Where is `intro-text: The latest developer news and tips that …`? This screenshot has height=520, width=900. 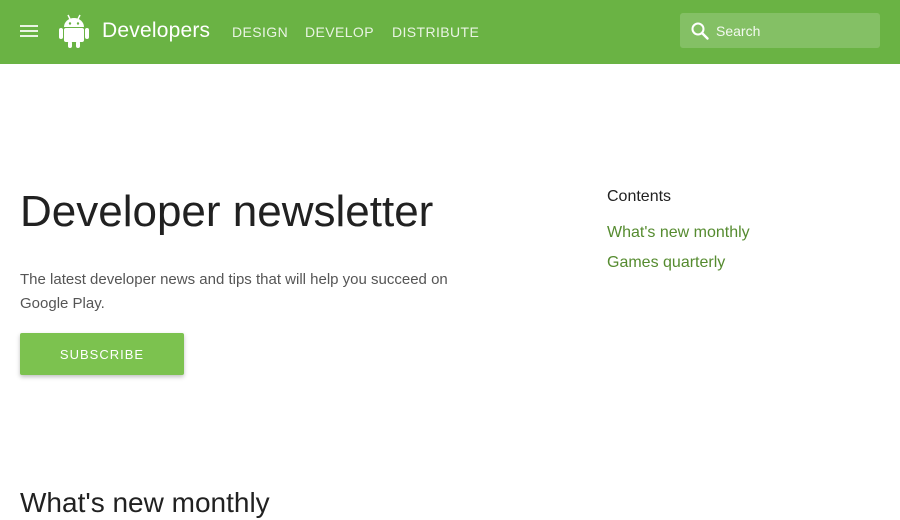
intro-text: The latest developer news and tips that … is located at coordinates (234, 291).